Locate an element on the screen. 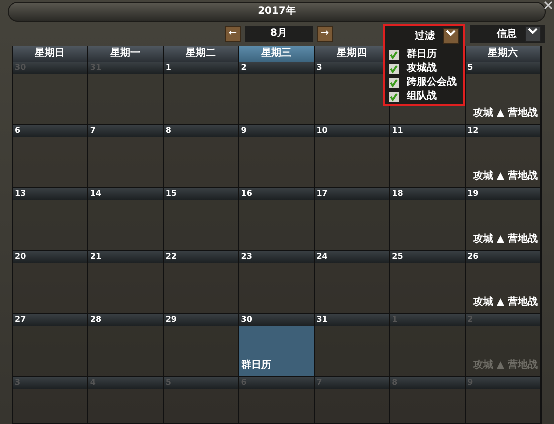 The width and height of the screenshot is (554, 424). prev-month-button: ← is located at coordinates (233, 34).